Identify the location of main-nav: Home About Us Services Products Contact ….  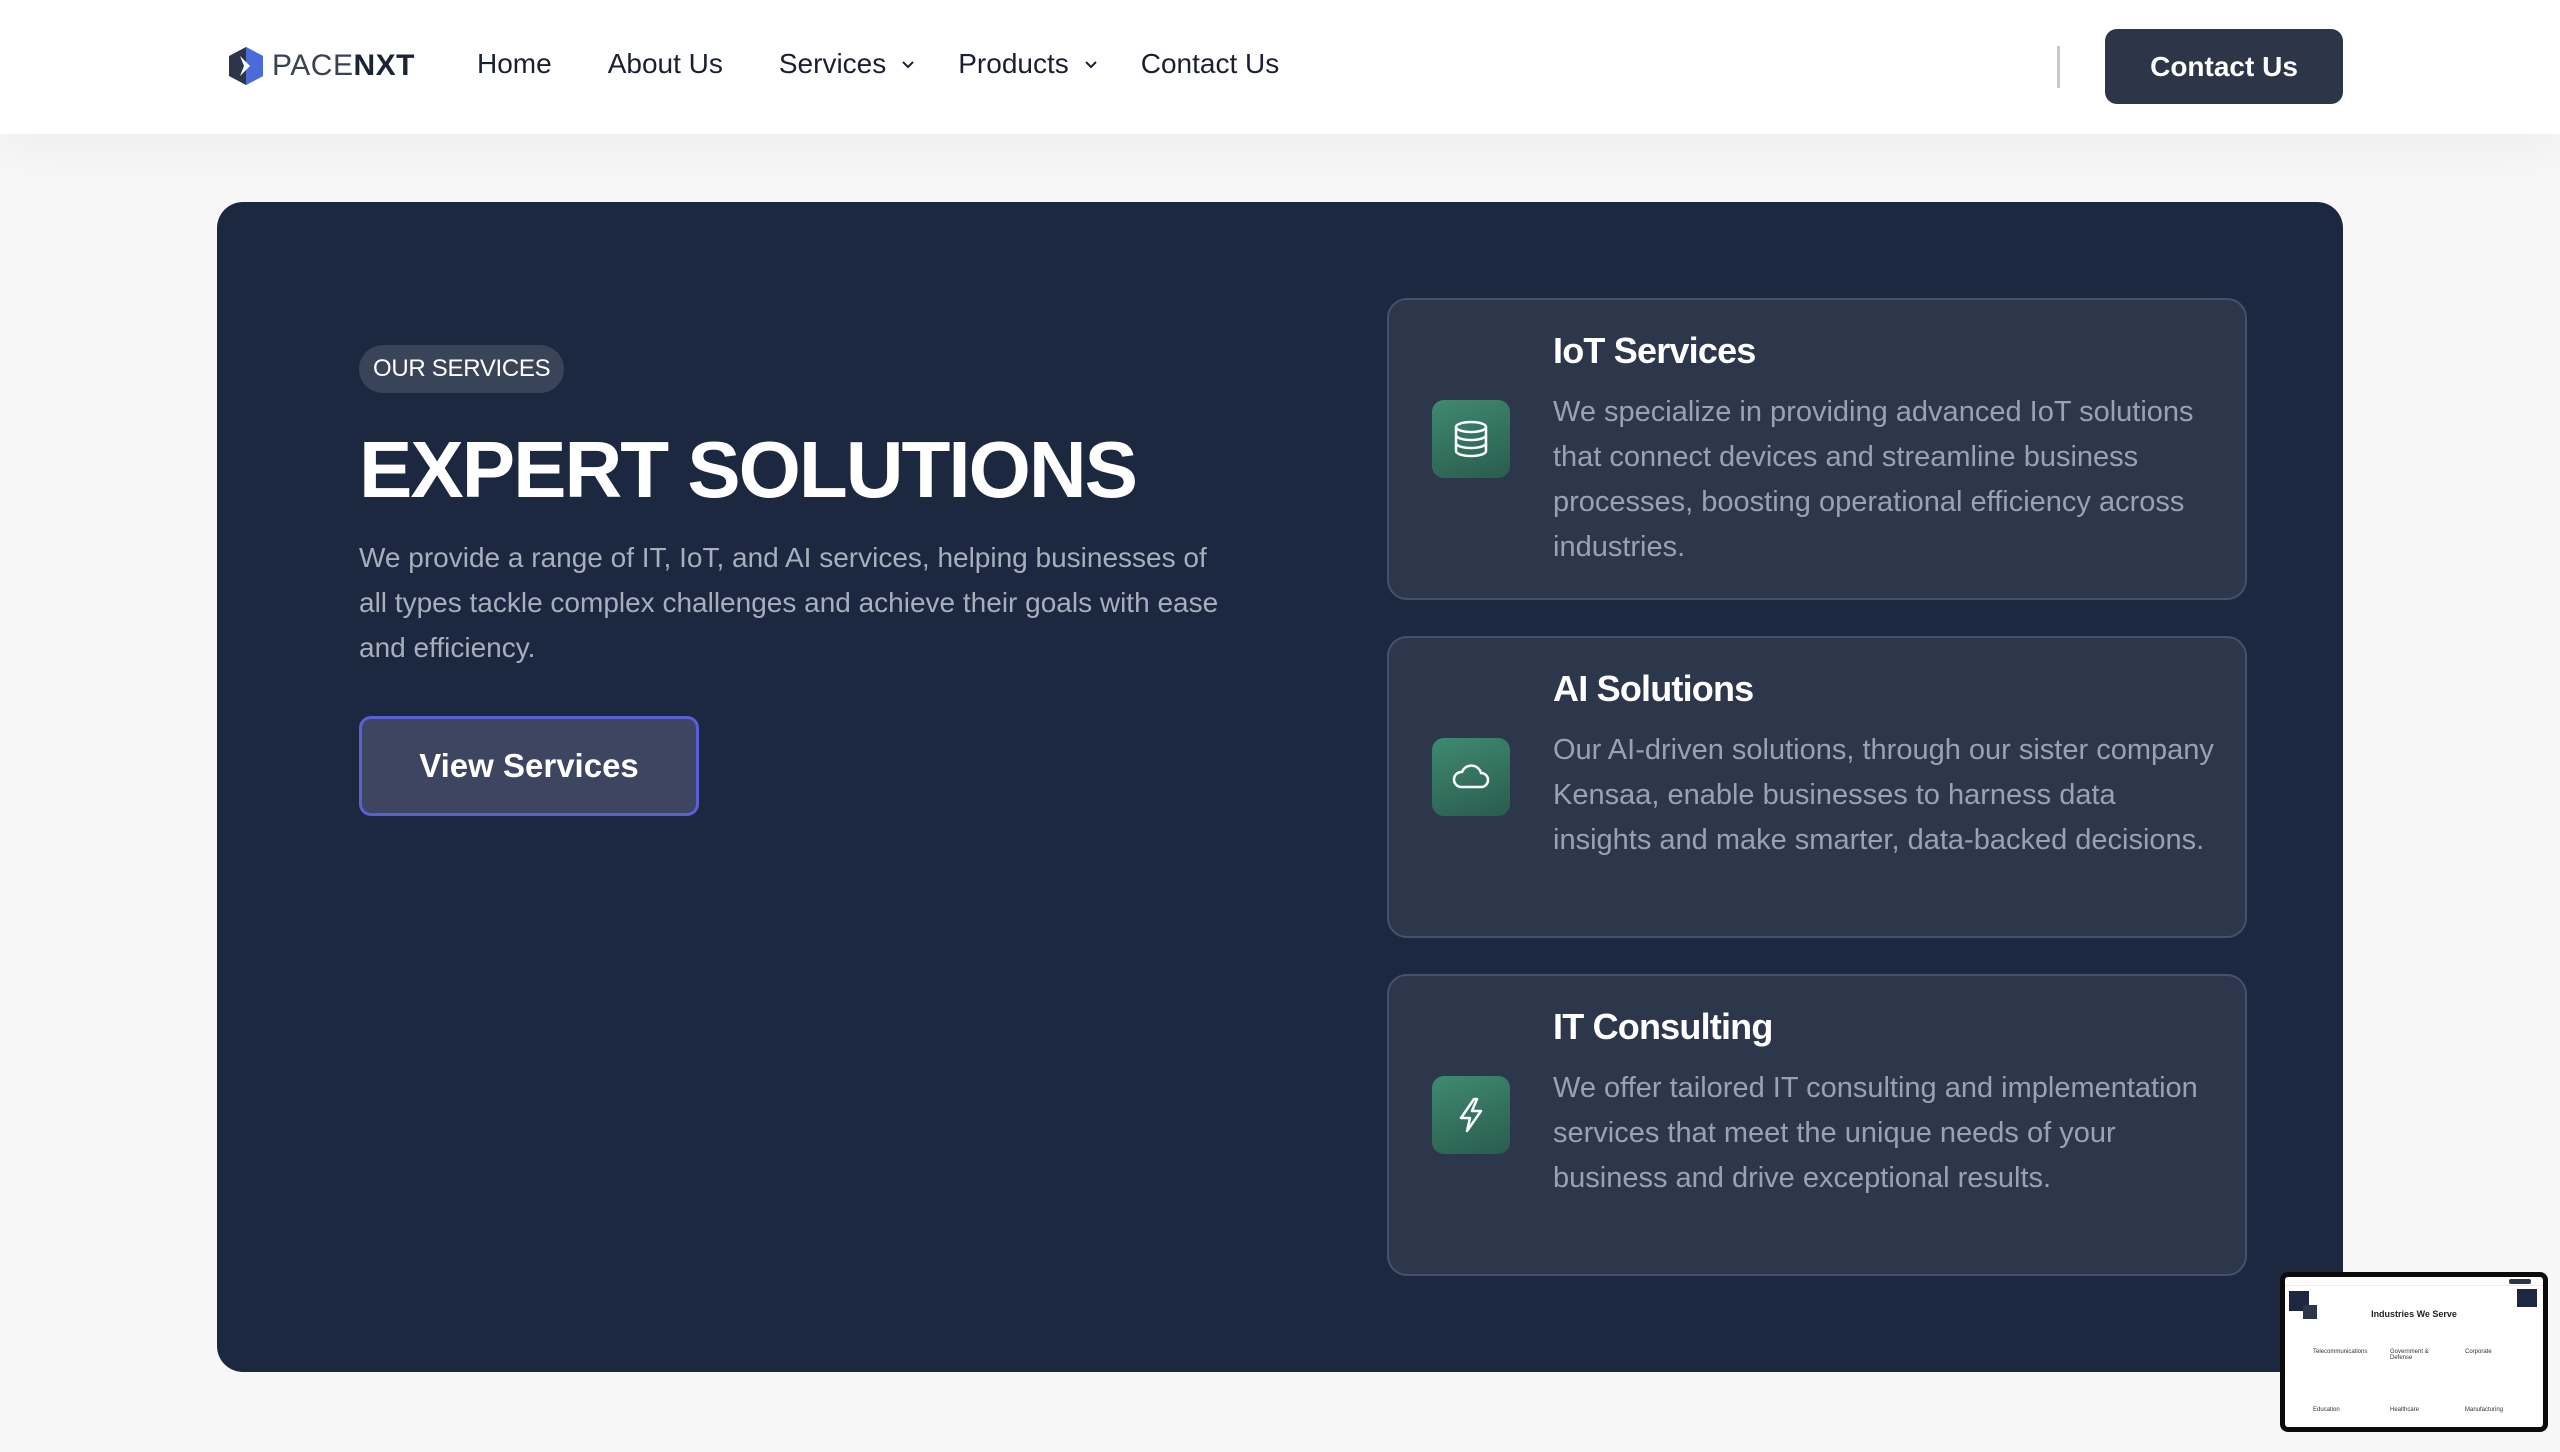
(906, 64).